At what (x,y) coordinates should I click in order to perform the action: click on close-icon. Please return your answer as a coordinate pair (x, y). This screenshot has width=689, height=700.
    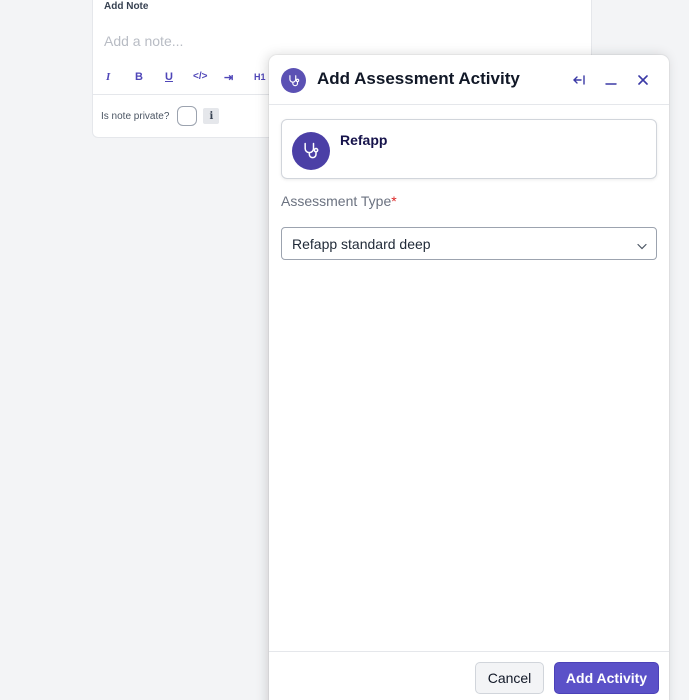
    Looking at the image, I should click on (643, 80).